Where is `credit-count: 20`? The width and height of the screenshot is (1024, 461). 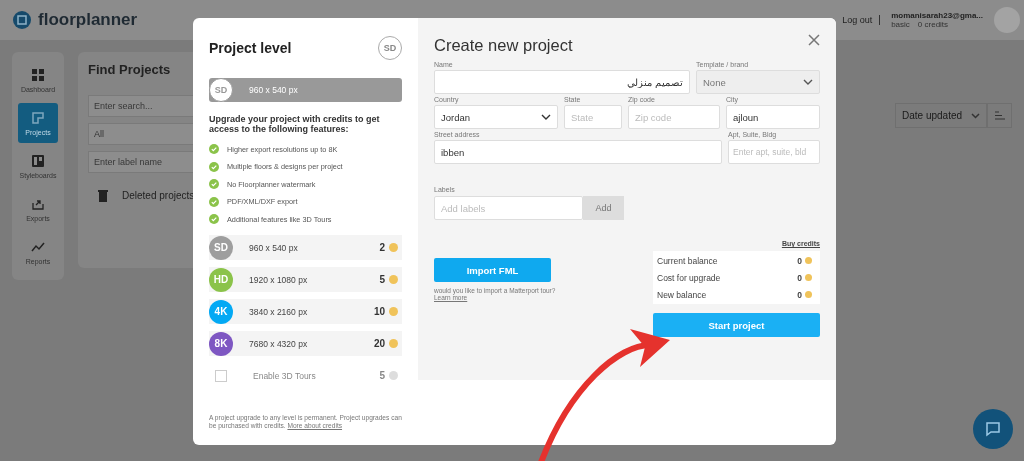 credit-count: 20 is located at coordinates (379, 344).